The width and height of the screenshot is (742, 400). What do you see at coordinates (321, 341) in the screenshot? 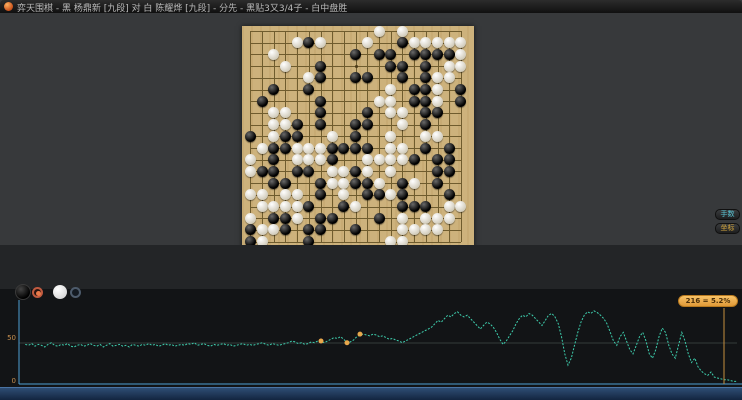
I see `key-move-marker` at bounding box center [321, 341].